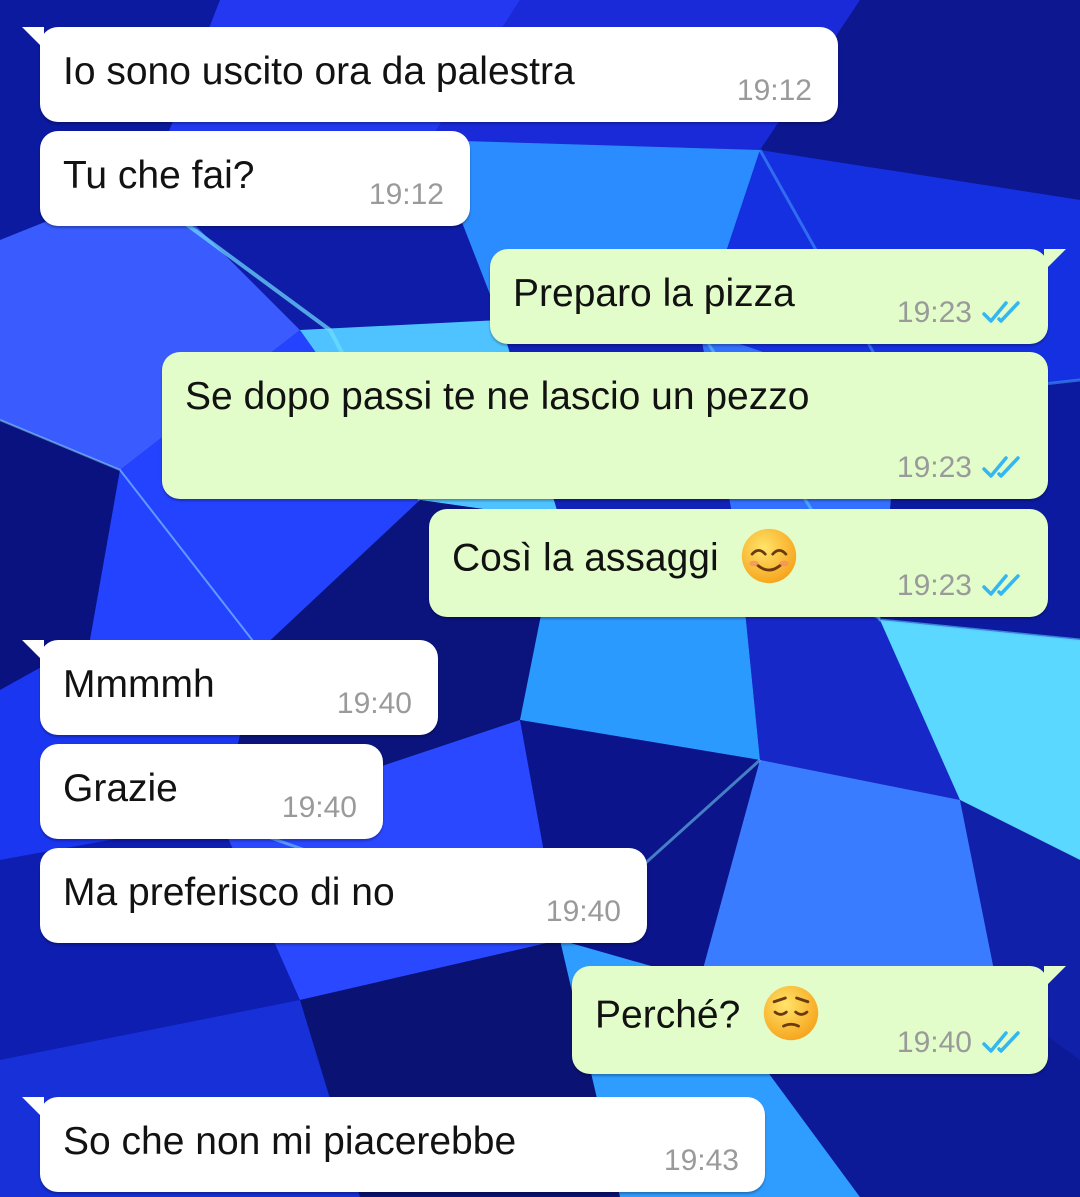 This screenshot has height=1197, width=1080. I want to click on message-meta: 19:43, so click(701, 1161).